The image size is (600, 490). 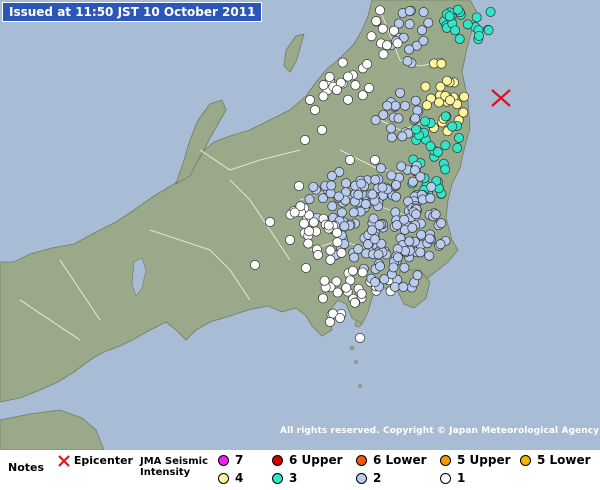 What do you see at coordinates (223, 460) in the screenshot?
I see `intensity-7-icon` at bounding box center [223, 460].